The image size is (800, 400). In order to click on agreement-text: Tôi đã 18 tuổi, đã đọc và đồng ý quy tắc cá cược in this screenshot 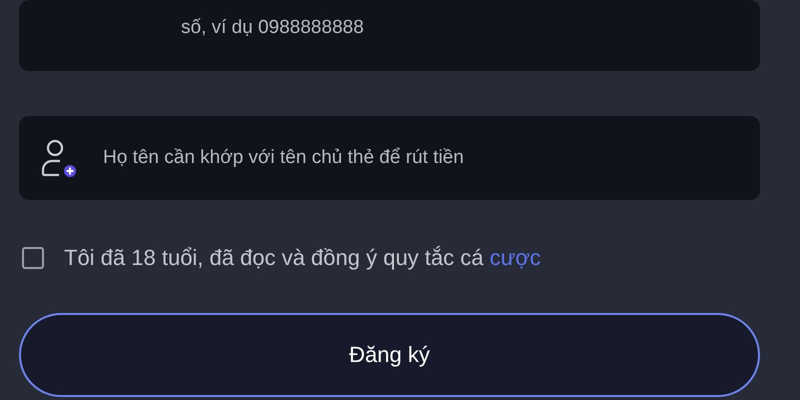, I will do `click(302, 258)`.